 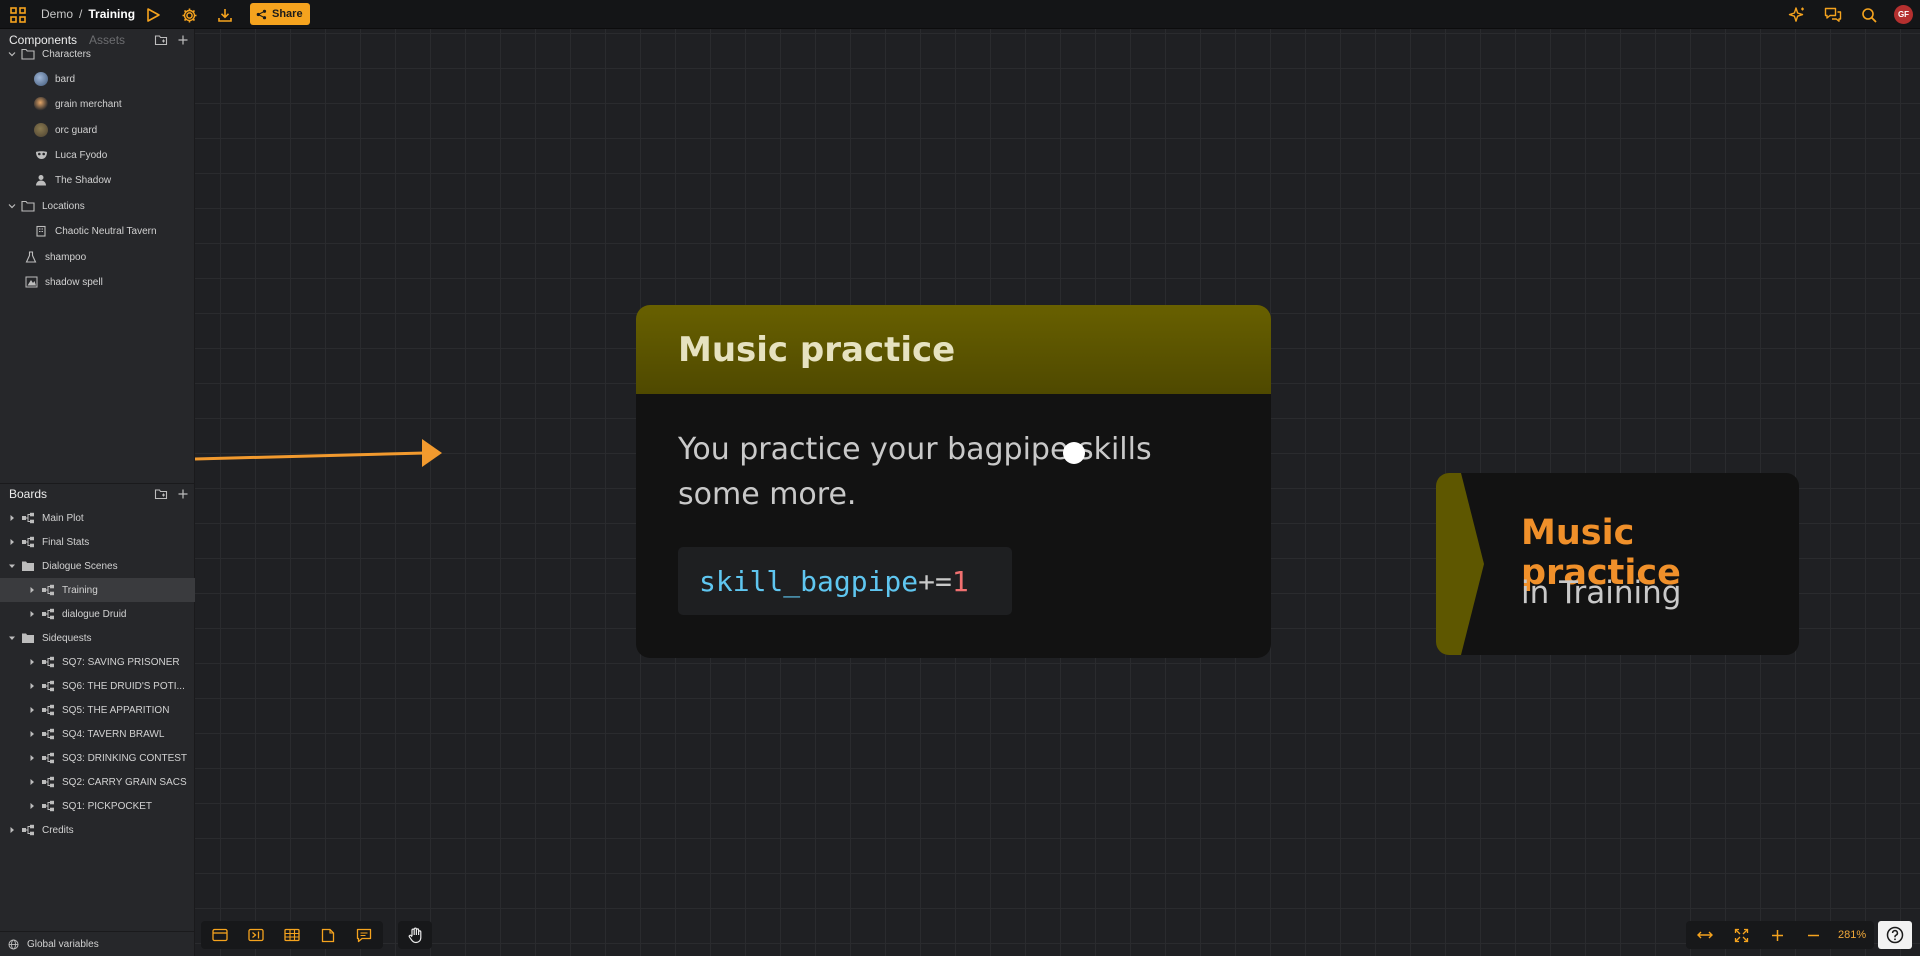 What do you see at coordinates (153, 15) in the screenshot?
I see `play-icon` at bounding box center [153, 15].